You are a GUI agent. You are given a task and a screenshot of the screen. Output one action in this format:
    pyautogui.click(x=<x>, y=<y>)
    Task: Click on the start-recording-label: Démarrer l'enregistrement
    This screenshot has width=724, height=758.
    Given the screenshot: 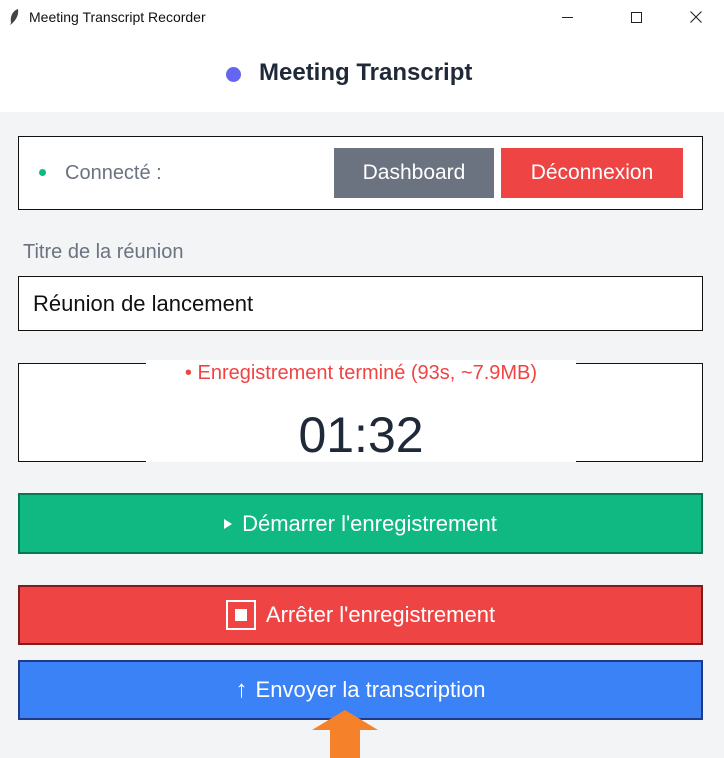 What is the action you would take?
    pyautogui.click(x=369, y=523)
    